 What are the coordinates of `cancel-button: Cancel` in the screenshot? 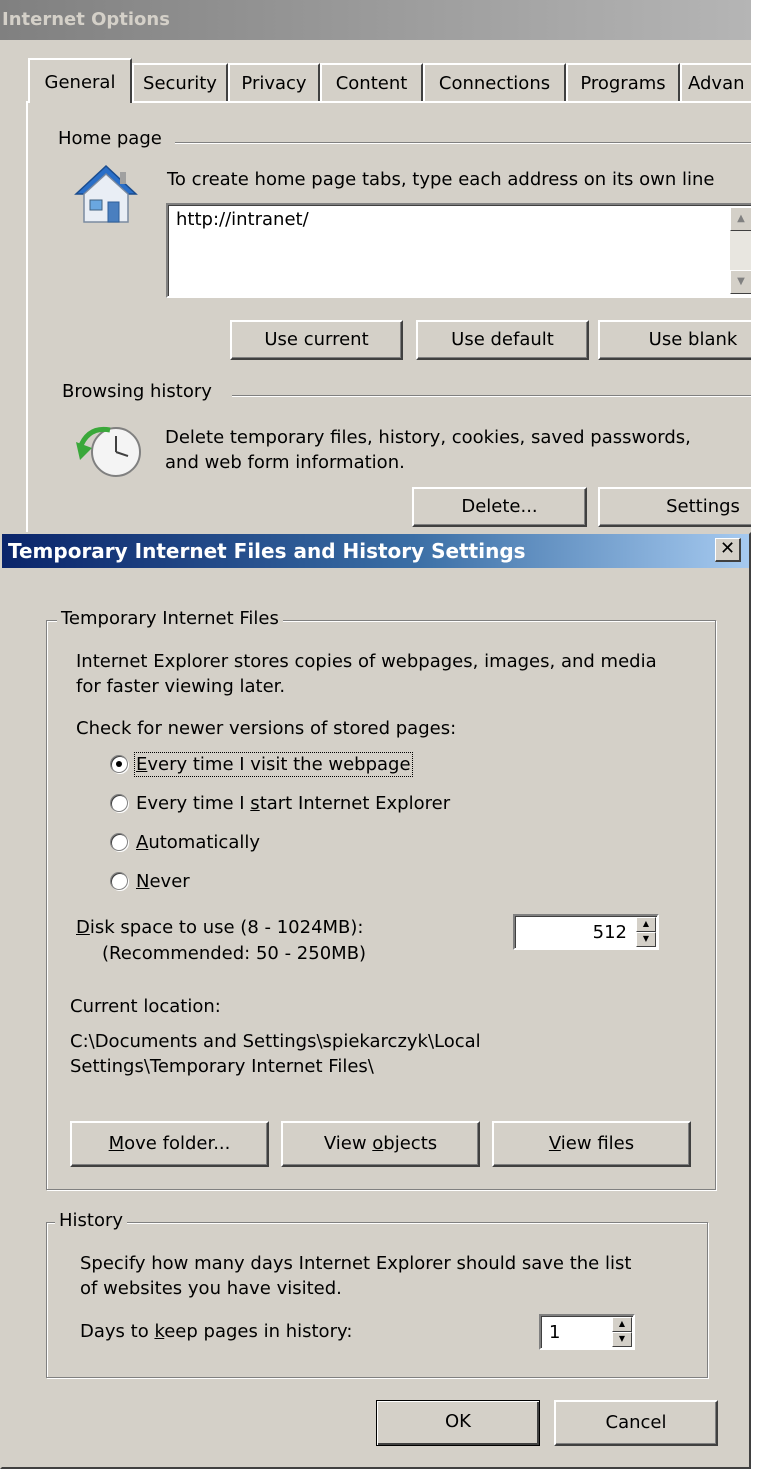 It's located at (636, 1423).